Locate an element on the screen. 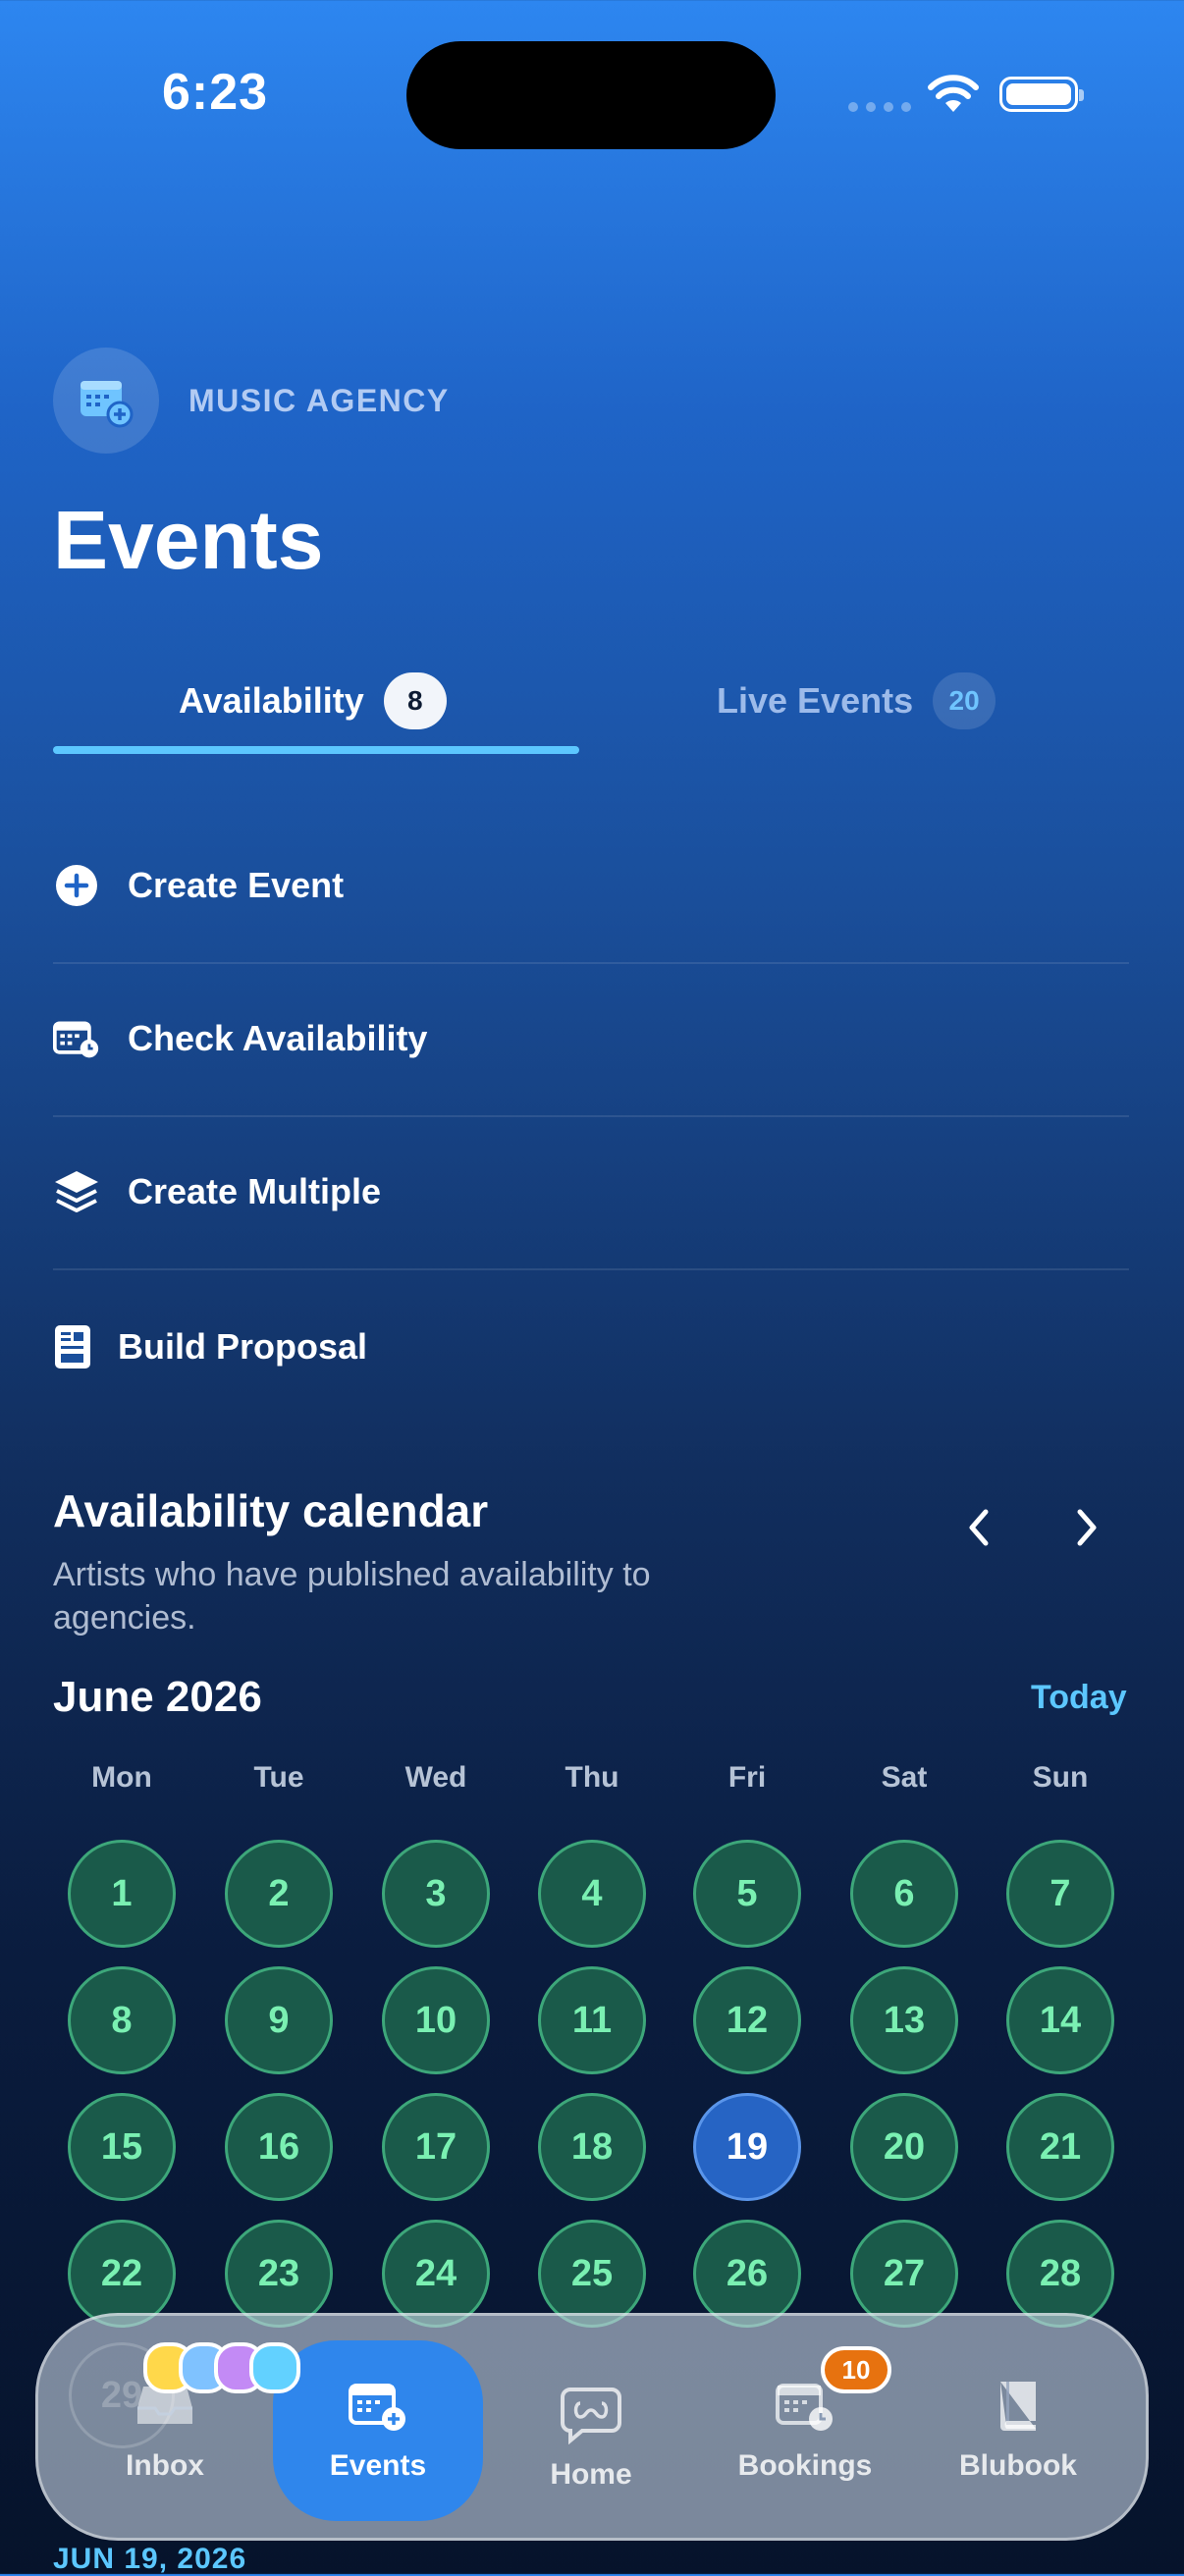 The width and height of the screenshot is (1184, 2576). calendar-day: 21 is located at coordinates (1060, 2147).